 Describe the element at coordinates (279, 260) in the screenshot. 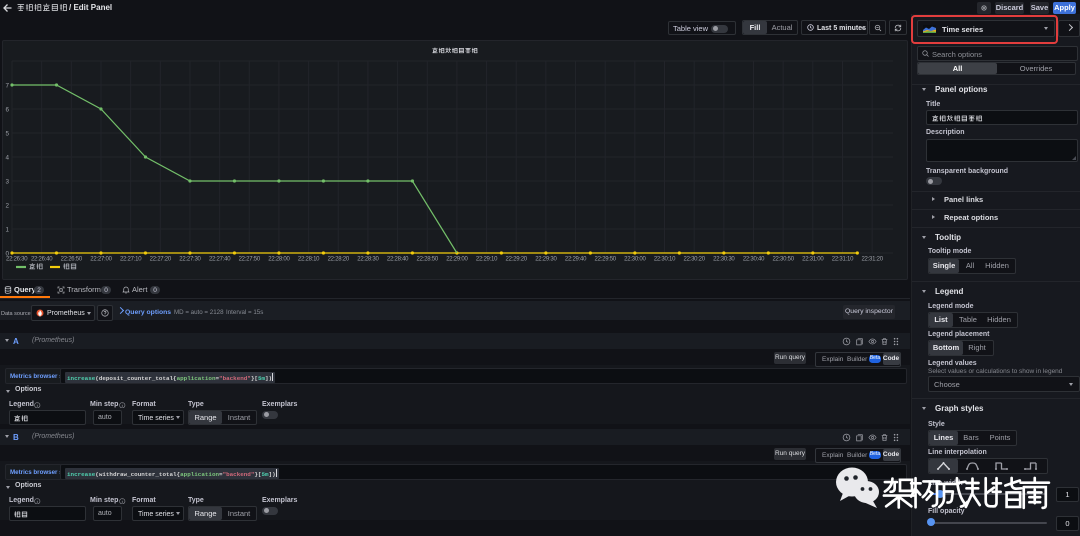

I see `svg-text: 22:28:00` at that location.